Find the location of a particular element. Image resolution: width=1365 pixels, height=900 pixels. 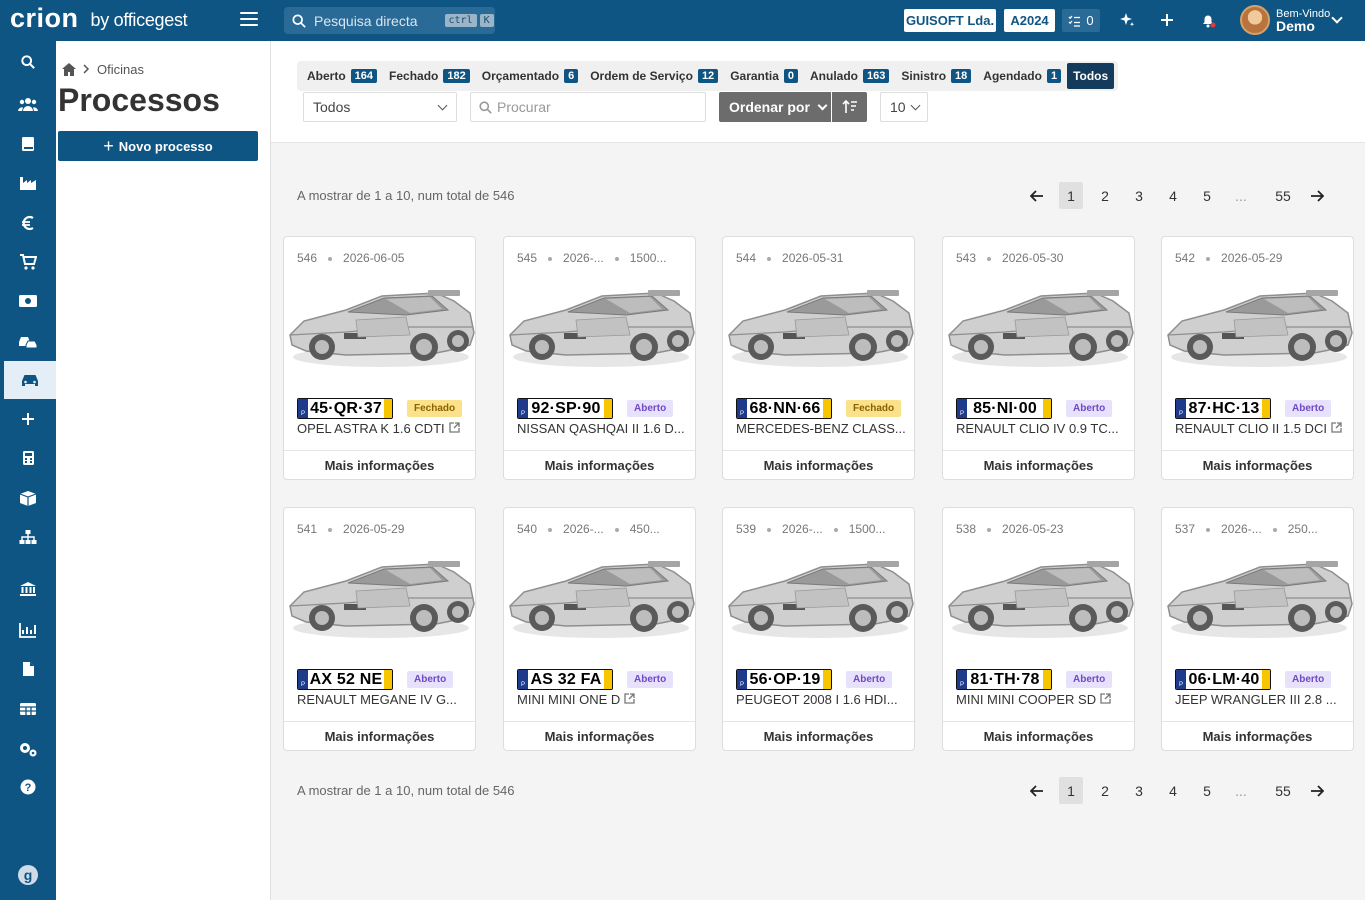

notifications-bell-icon is located at coordinates (1208, 20).